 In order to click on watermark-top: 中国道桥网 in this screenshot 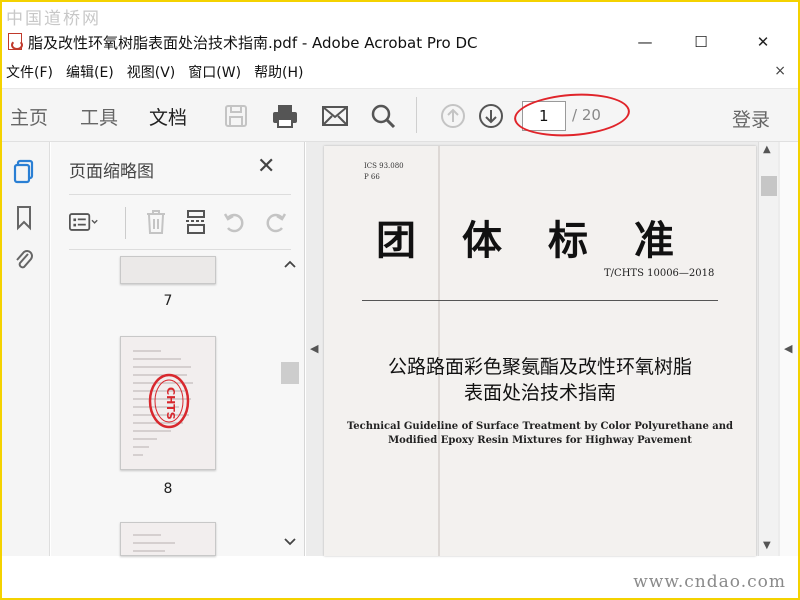, I will do `click(53, 19)`.